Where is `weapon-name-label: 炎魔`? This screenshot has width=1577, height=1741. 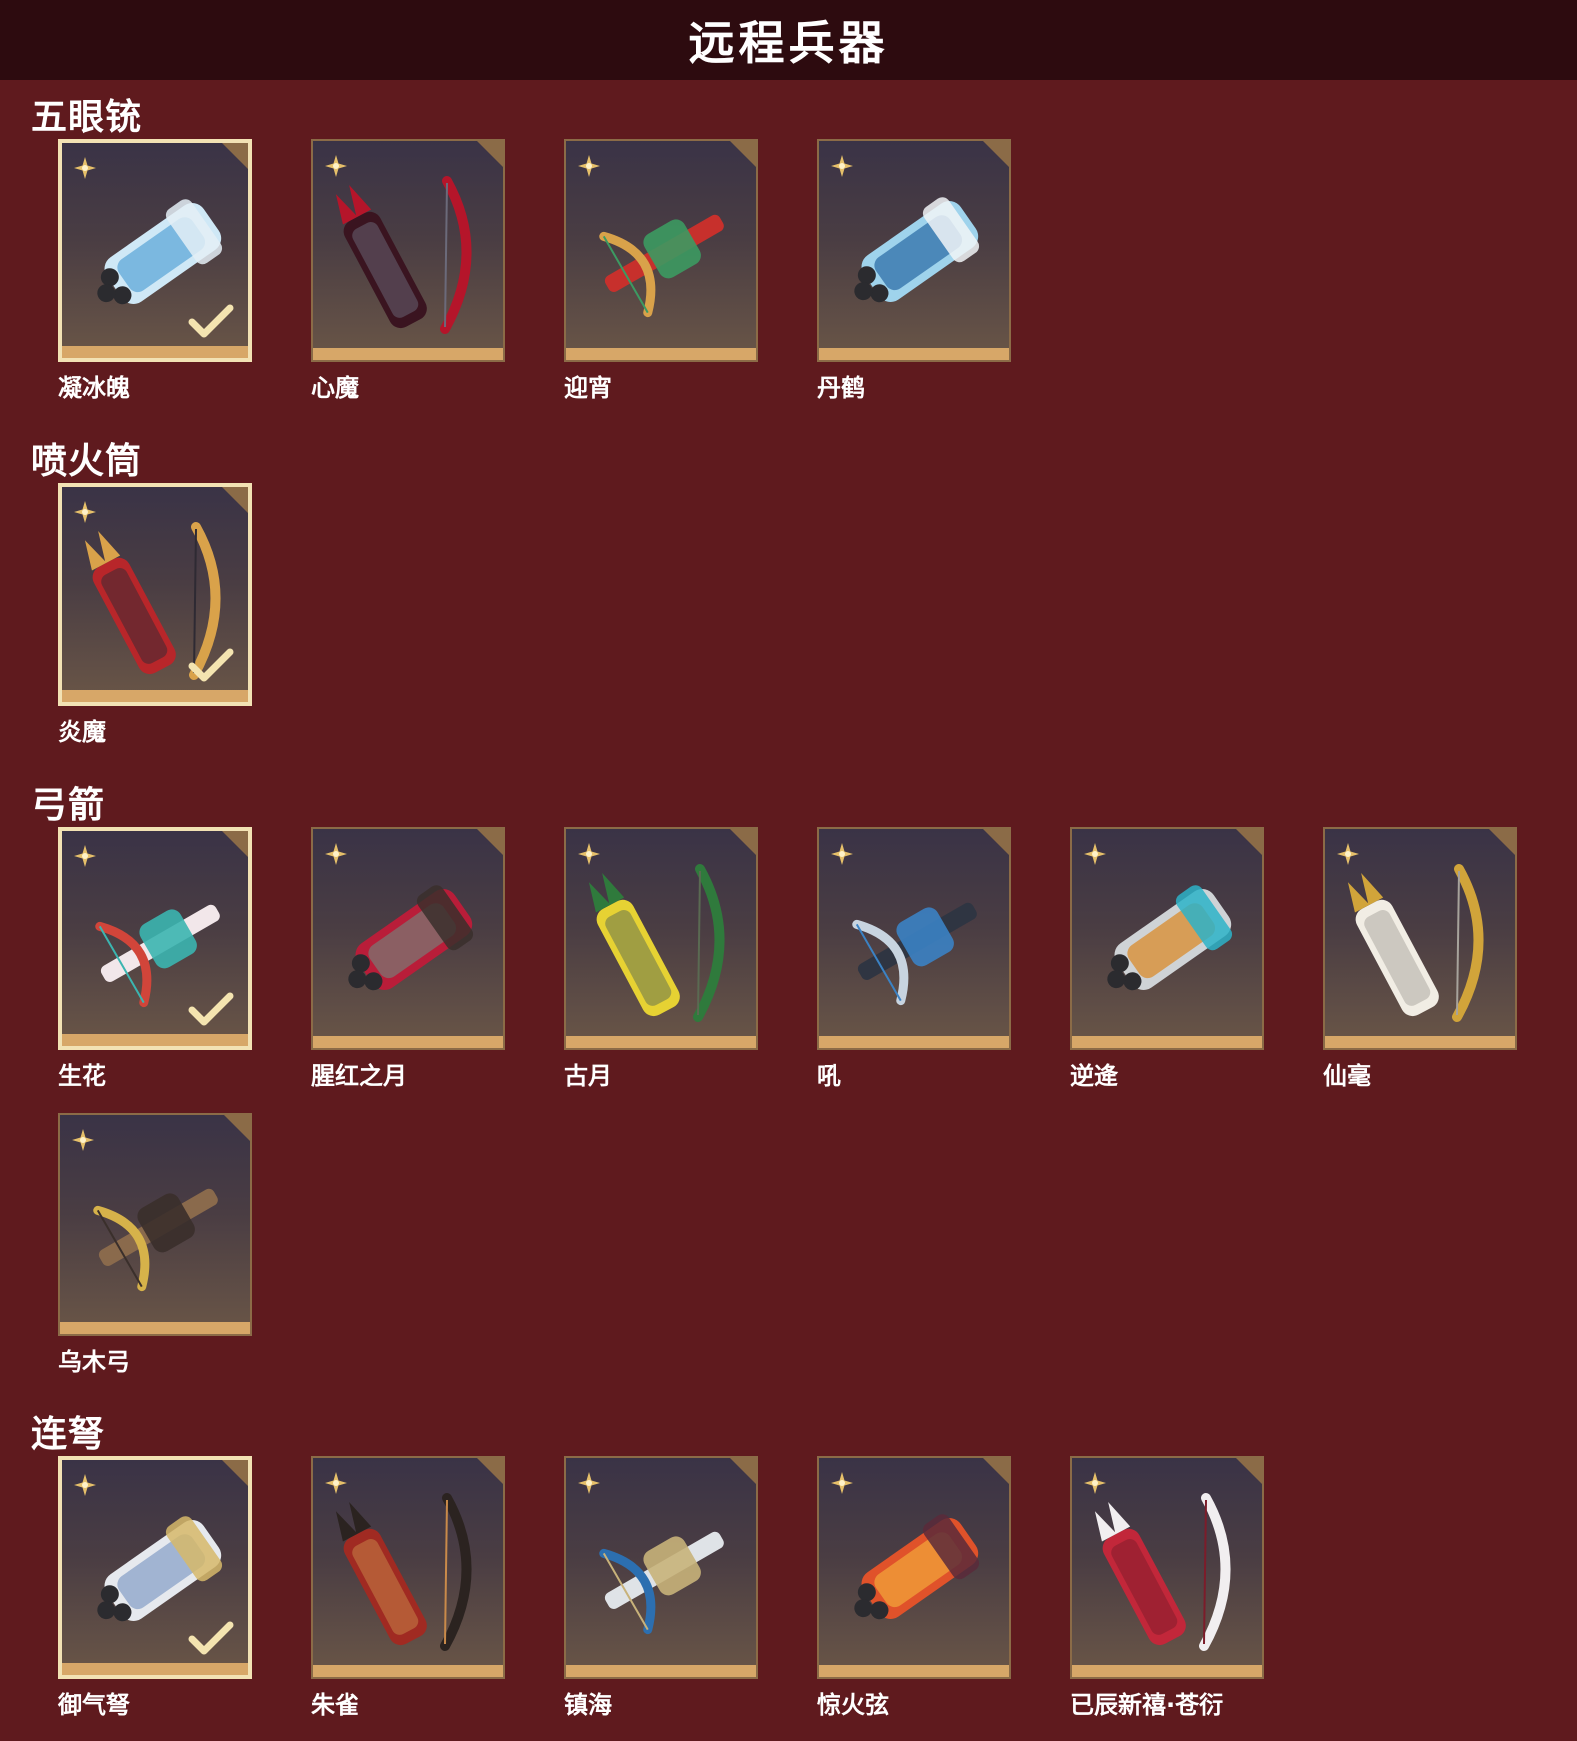 weapon-name-label: 炎魔 is located at coordinates (82, 732).